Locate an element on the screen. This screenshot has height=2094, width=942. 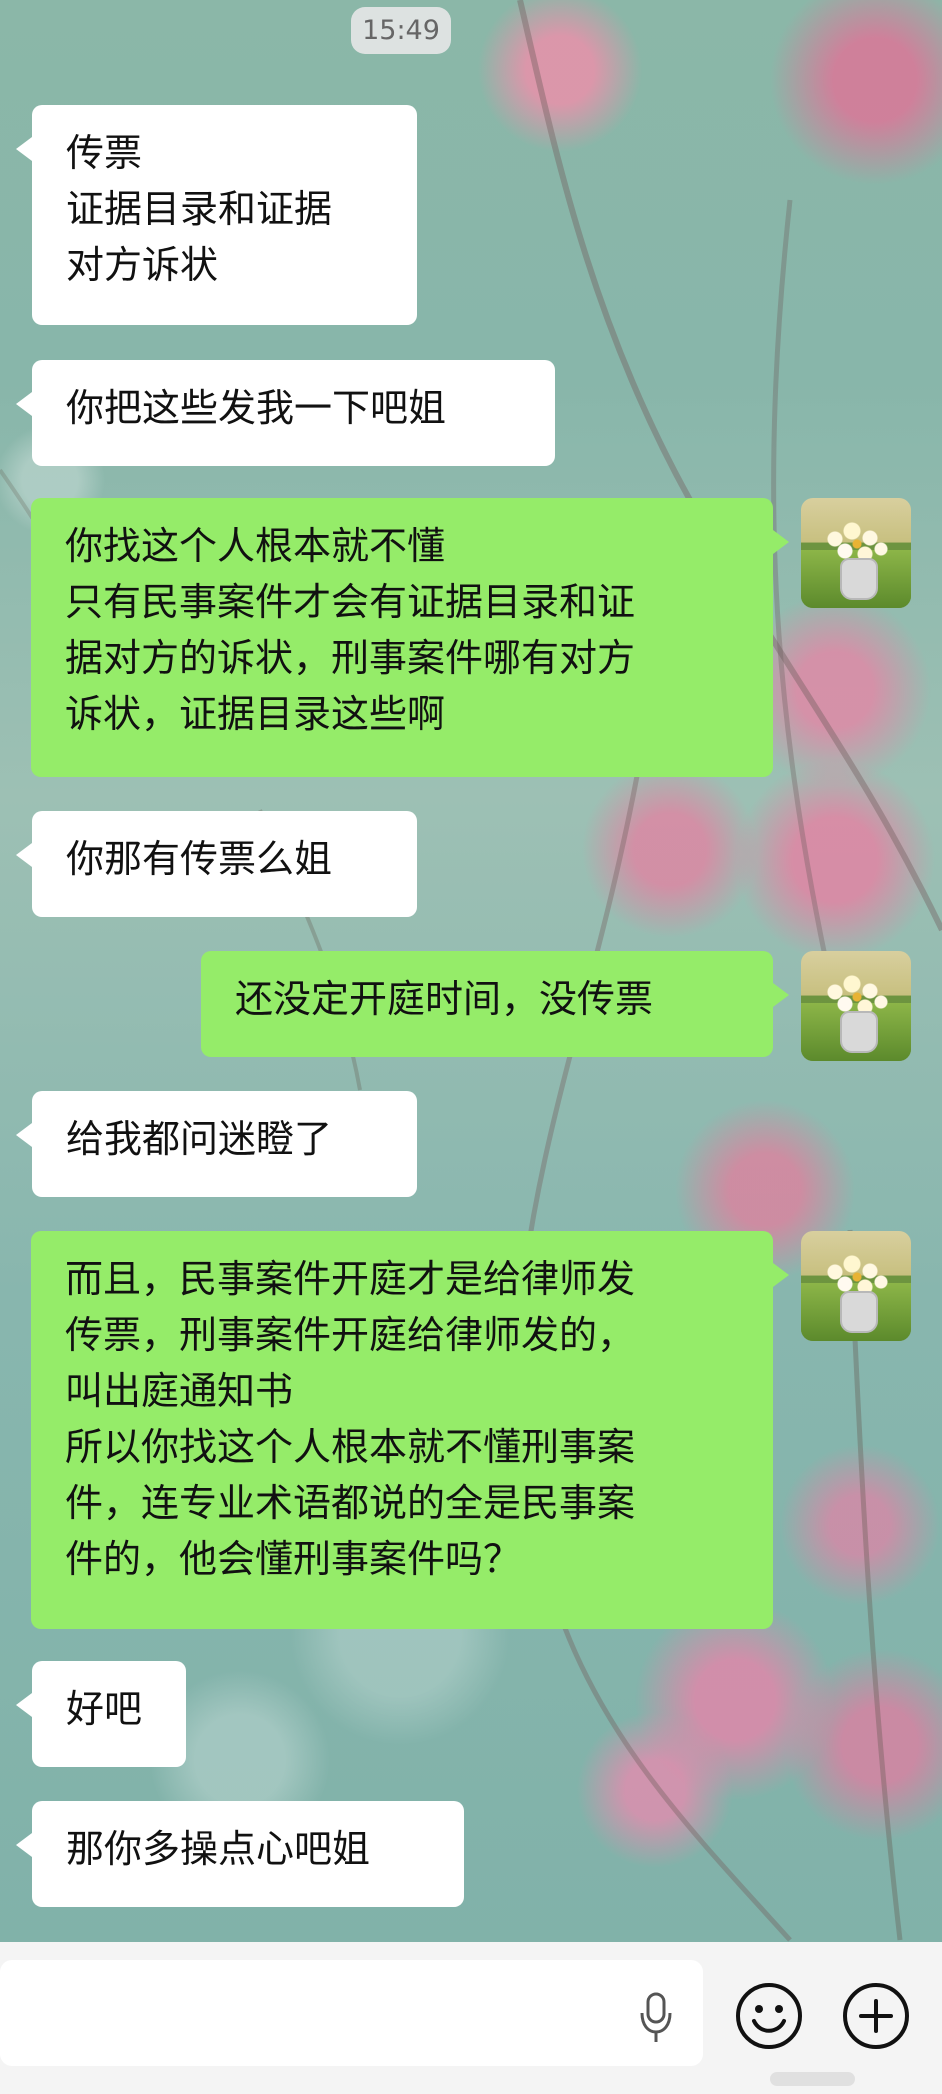
time-stamp: 15:49 is located at coordinates (401, 30).